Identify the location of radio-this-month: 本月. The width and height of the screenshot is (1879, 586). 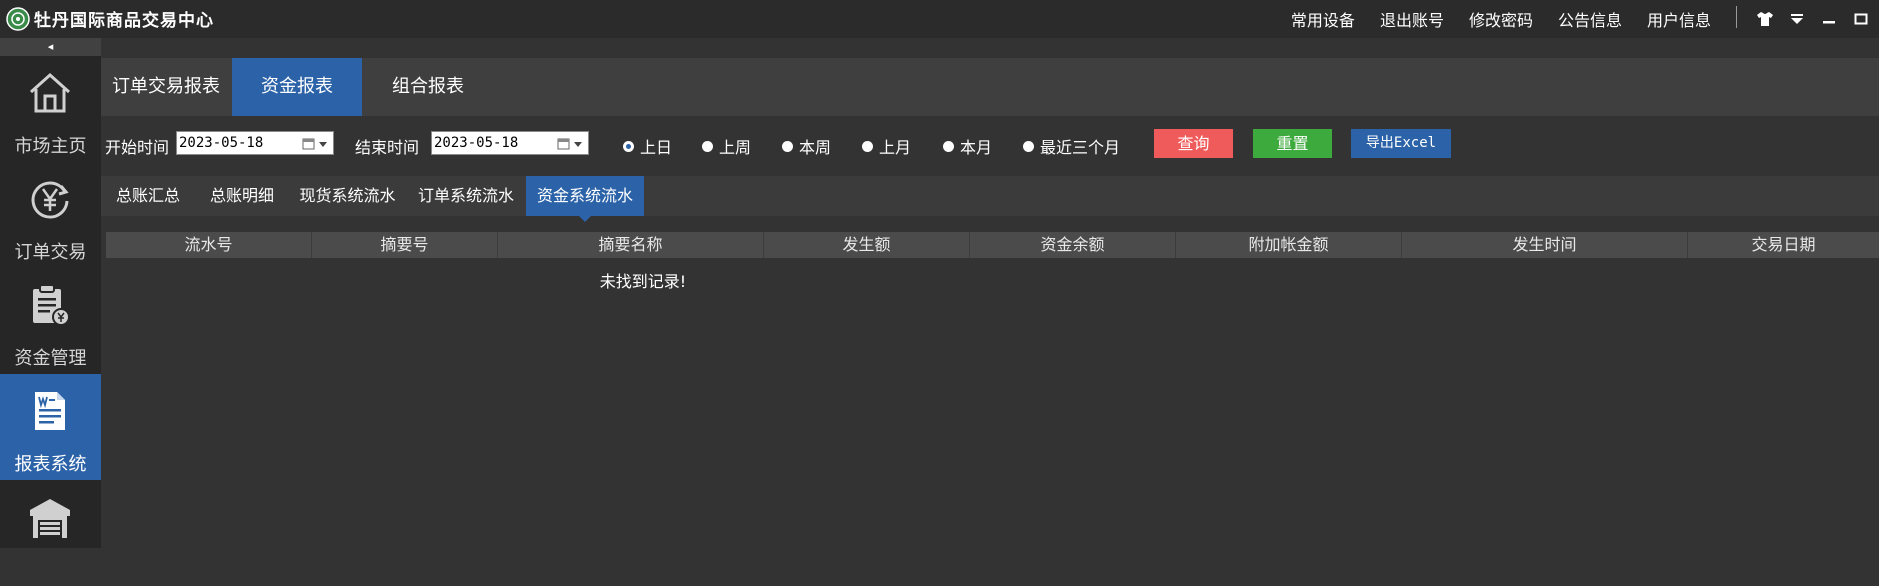
(967, 146).